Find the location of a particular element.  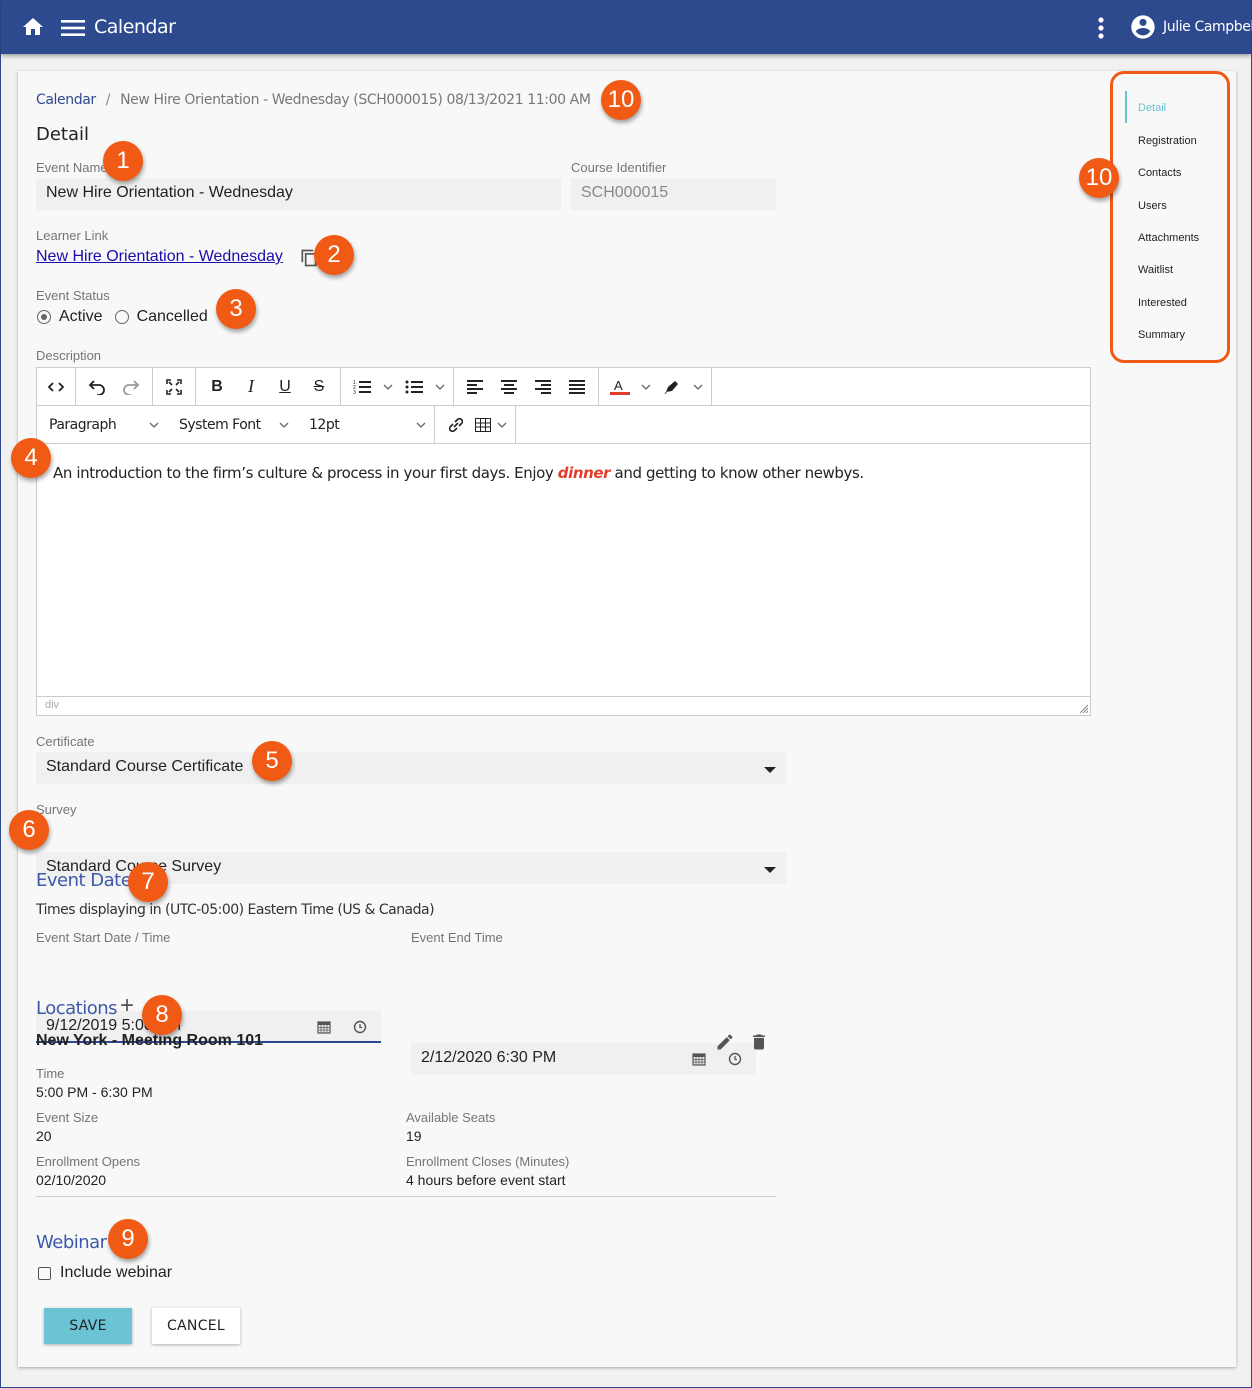

redo-icon is located at coordinates (131, 387).